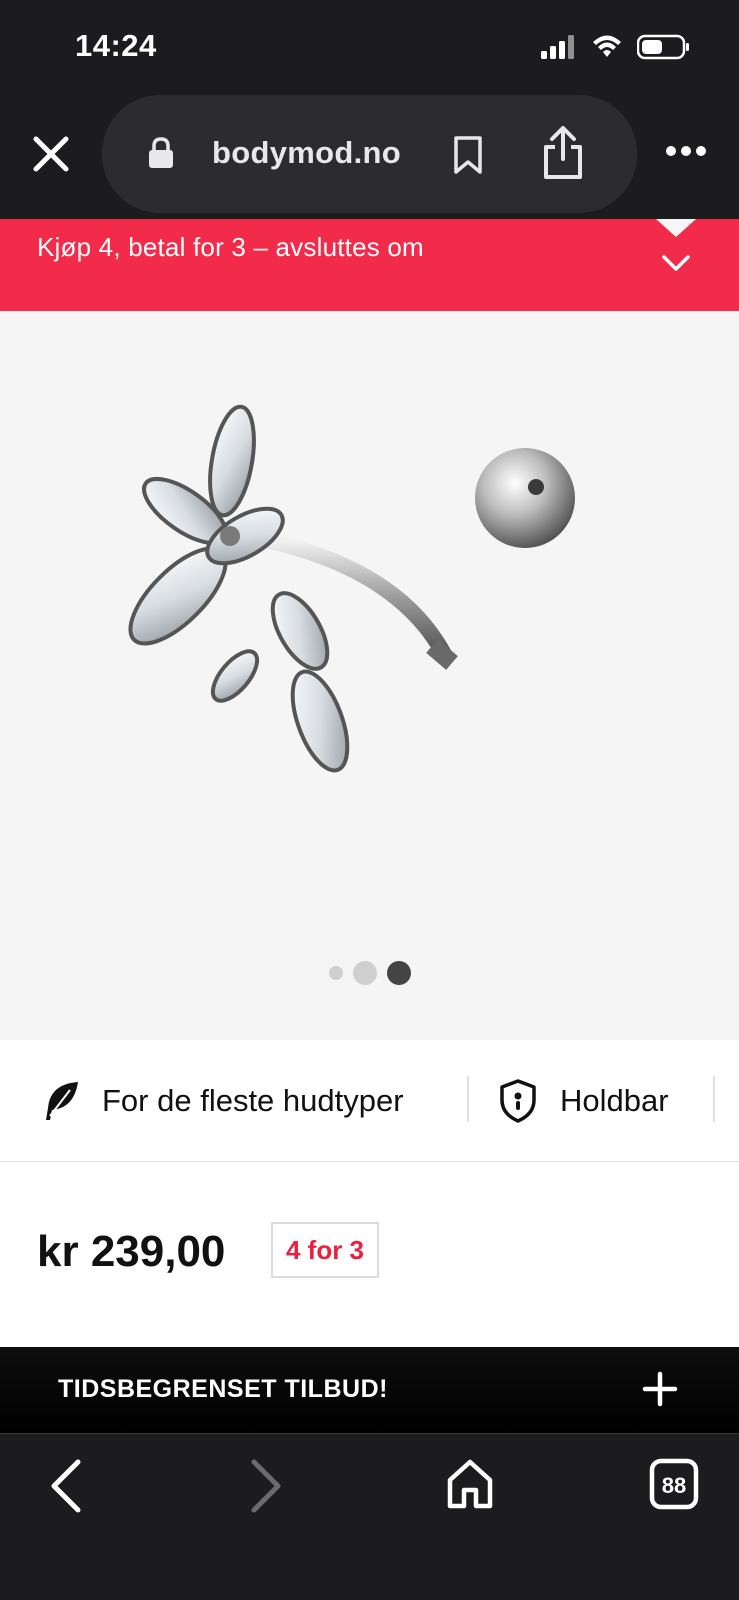  Describe the element at coordinates (230, 247) in the screenshot. I see `promo-text: Kjøp 4, betal for 3 – avsluttes om` at that location.